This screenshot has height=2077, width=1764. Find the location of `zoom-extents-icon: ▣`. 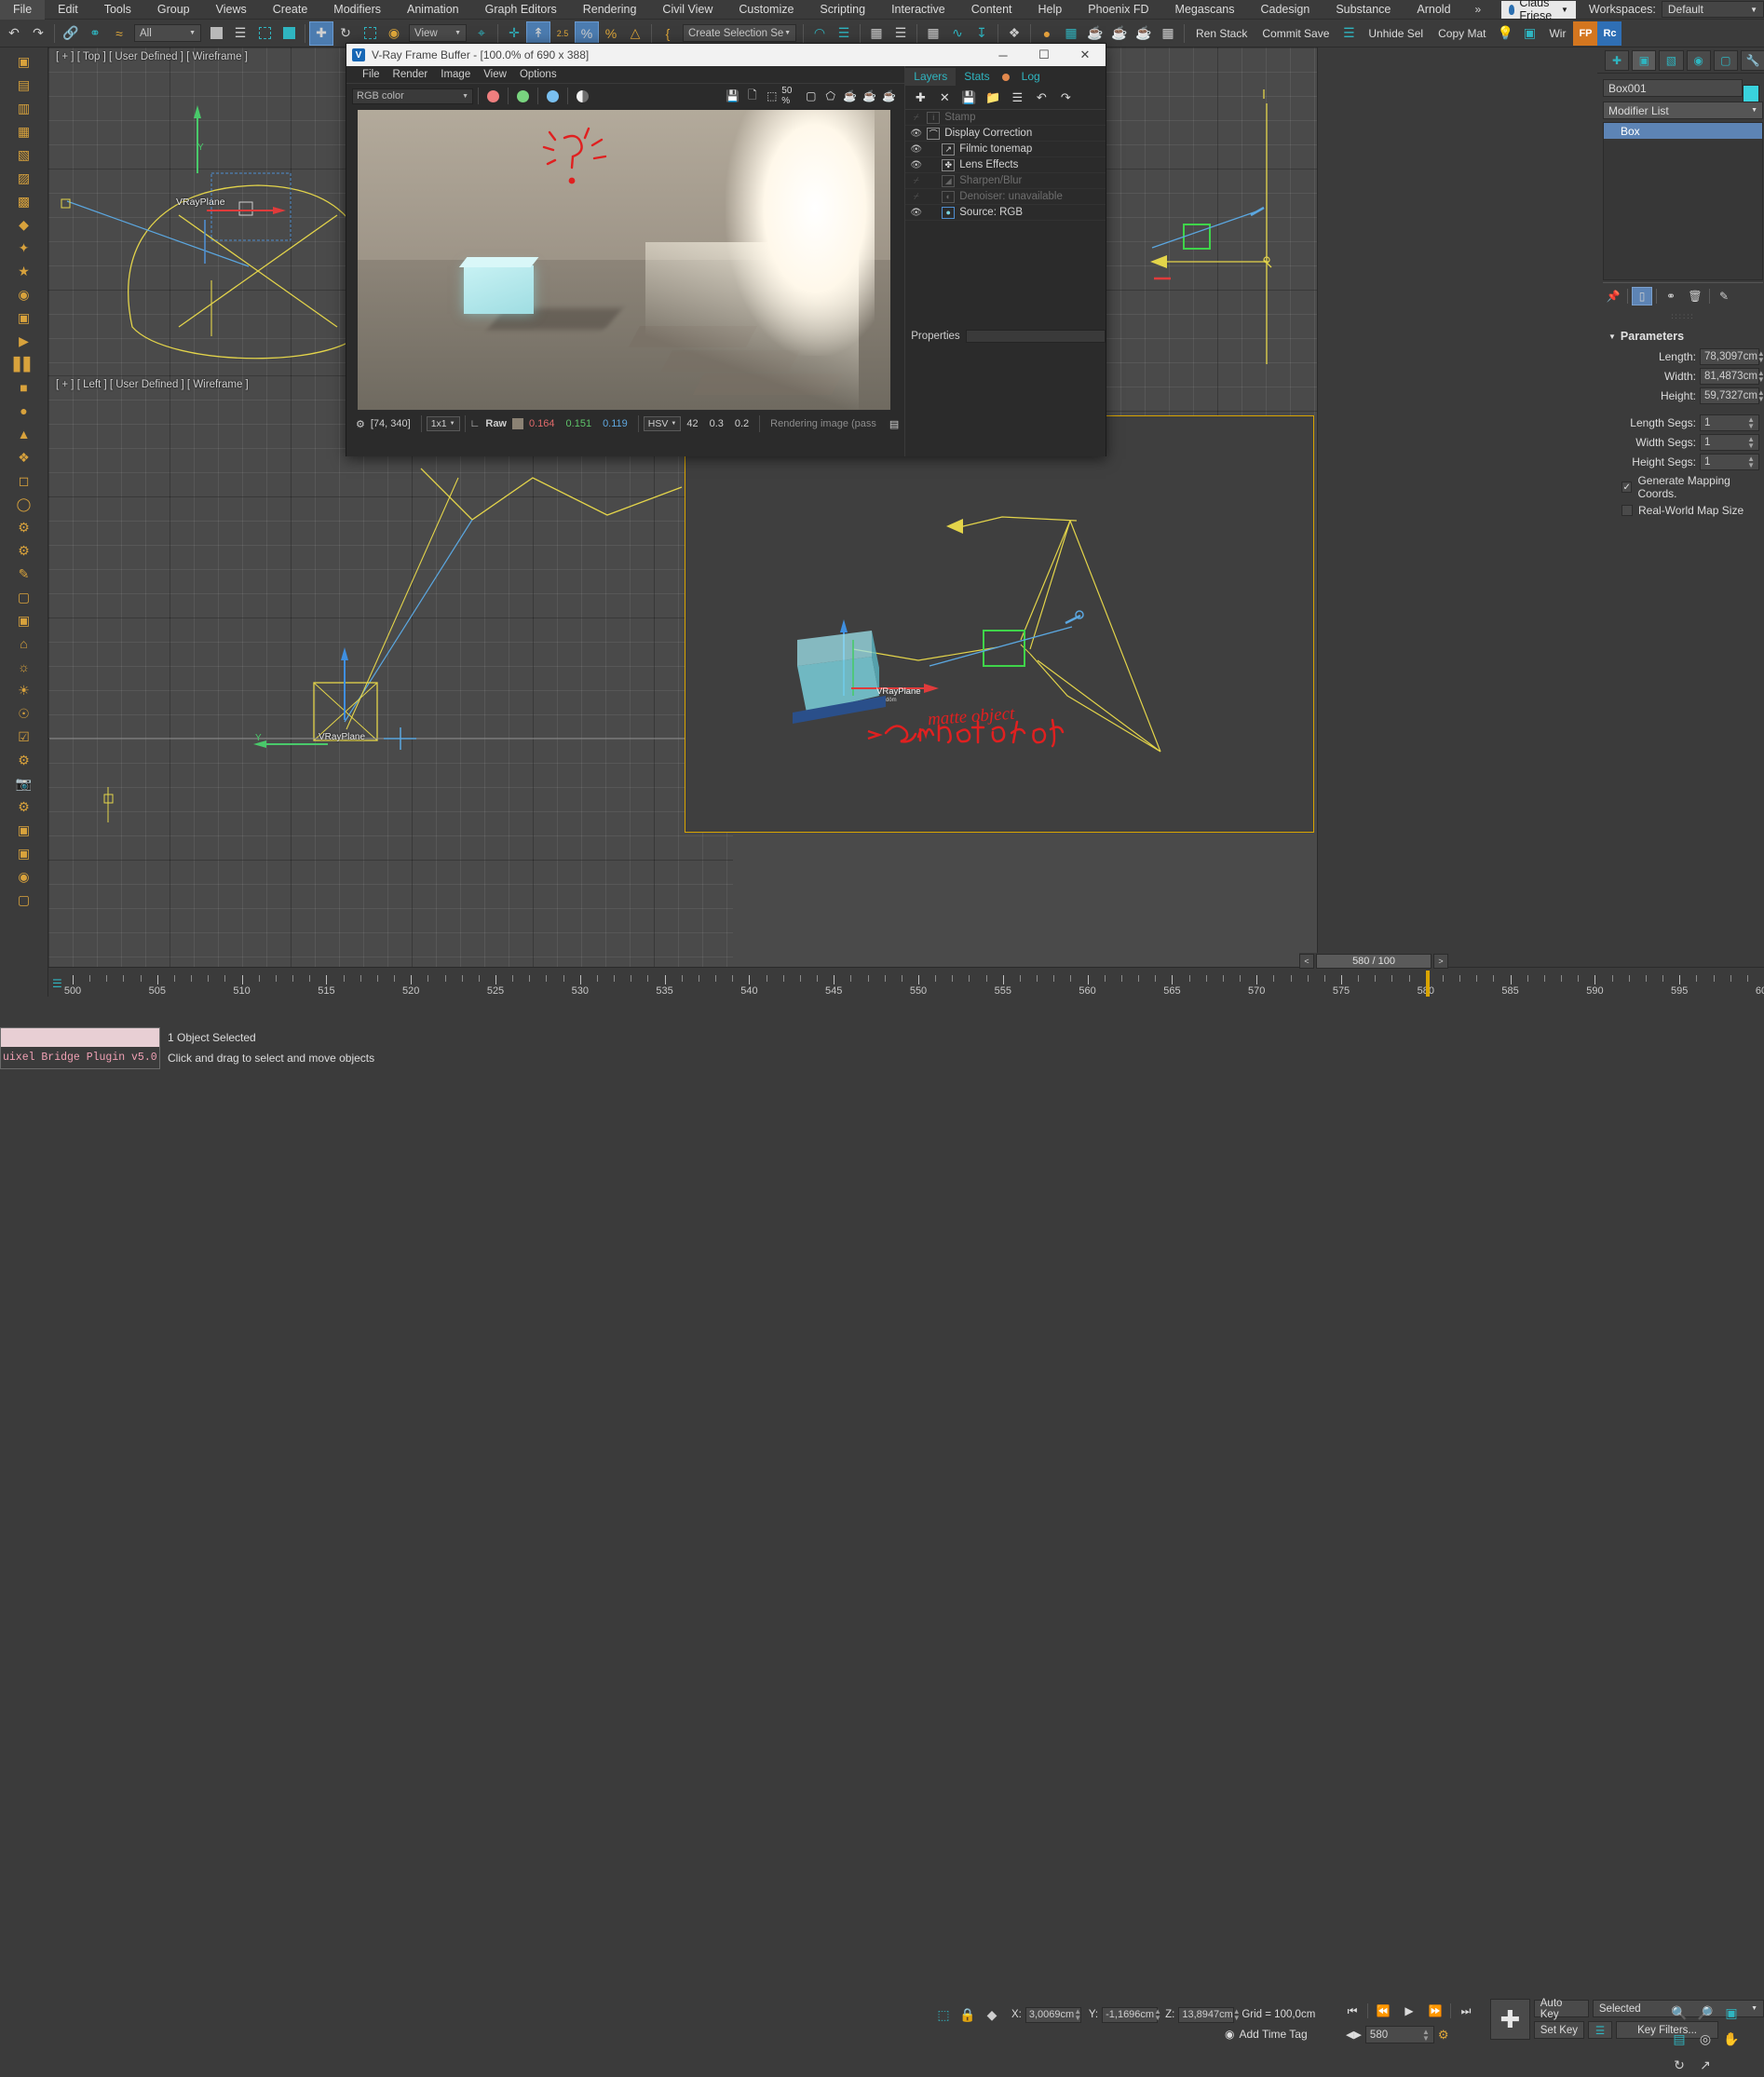

zoom-extents-icon: ▣ is located at coordinates (1731, 2013).